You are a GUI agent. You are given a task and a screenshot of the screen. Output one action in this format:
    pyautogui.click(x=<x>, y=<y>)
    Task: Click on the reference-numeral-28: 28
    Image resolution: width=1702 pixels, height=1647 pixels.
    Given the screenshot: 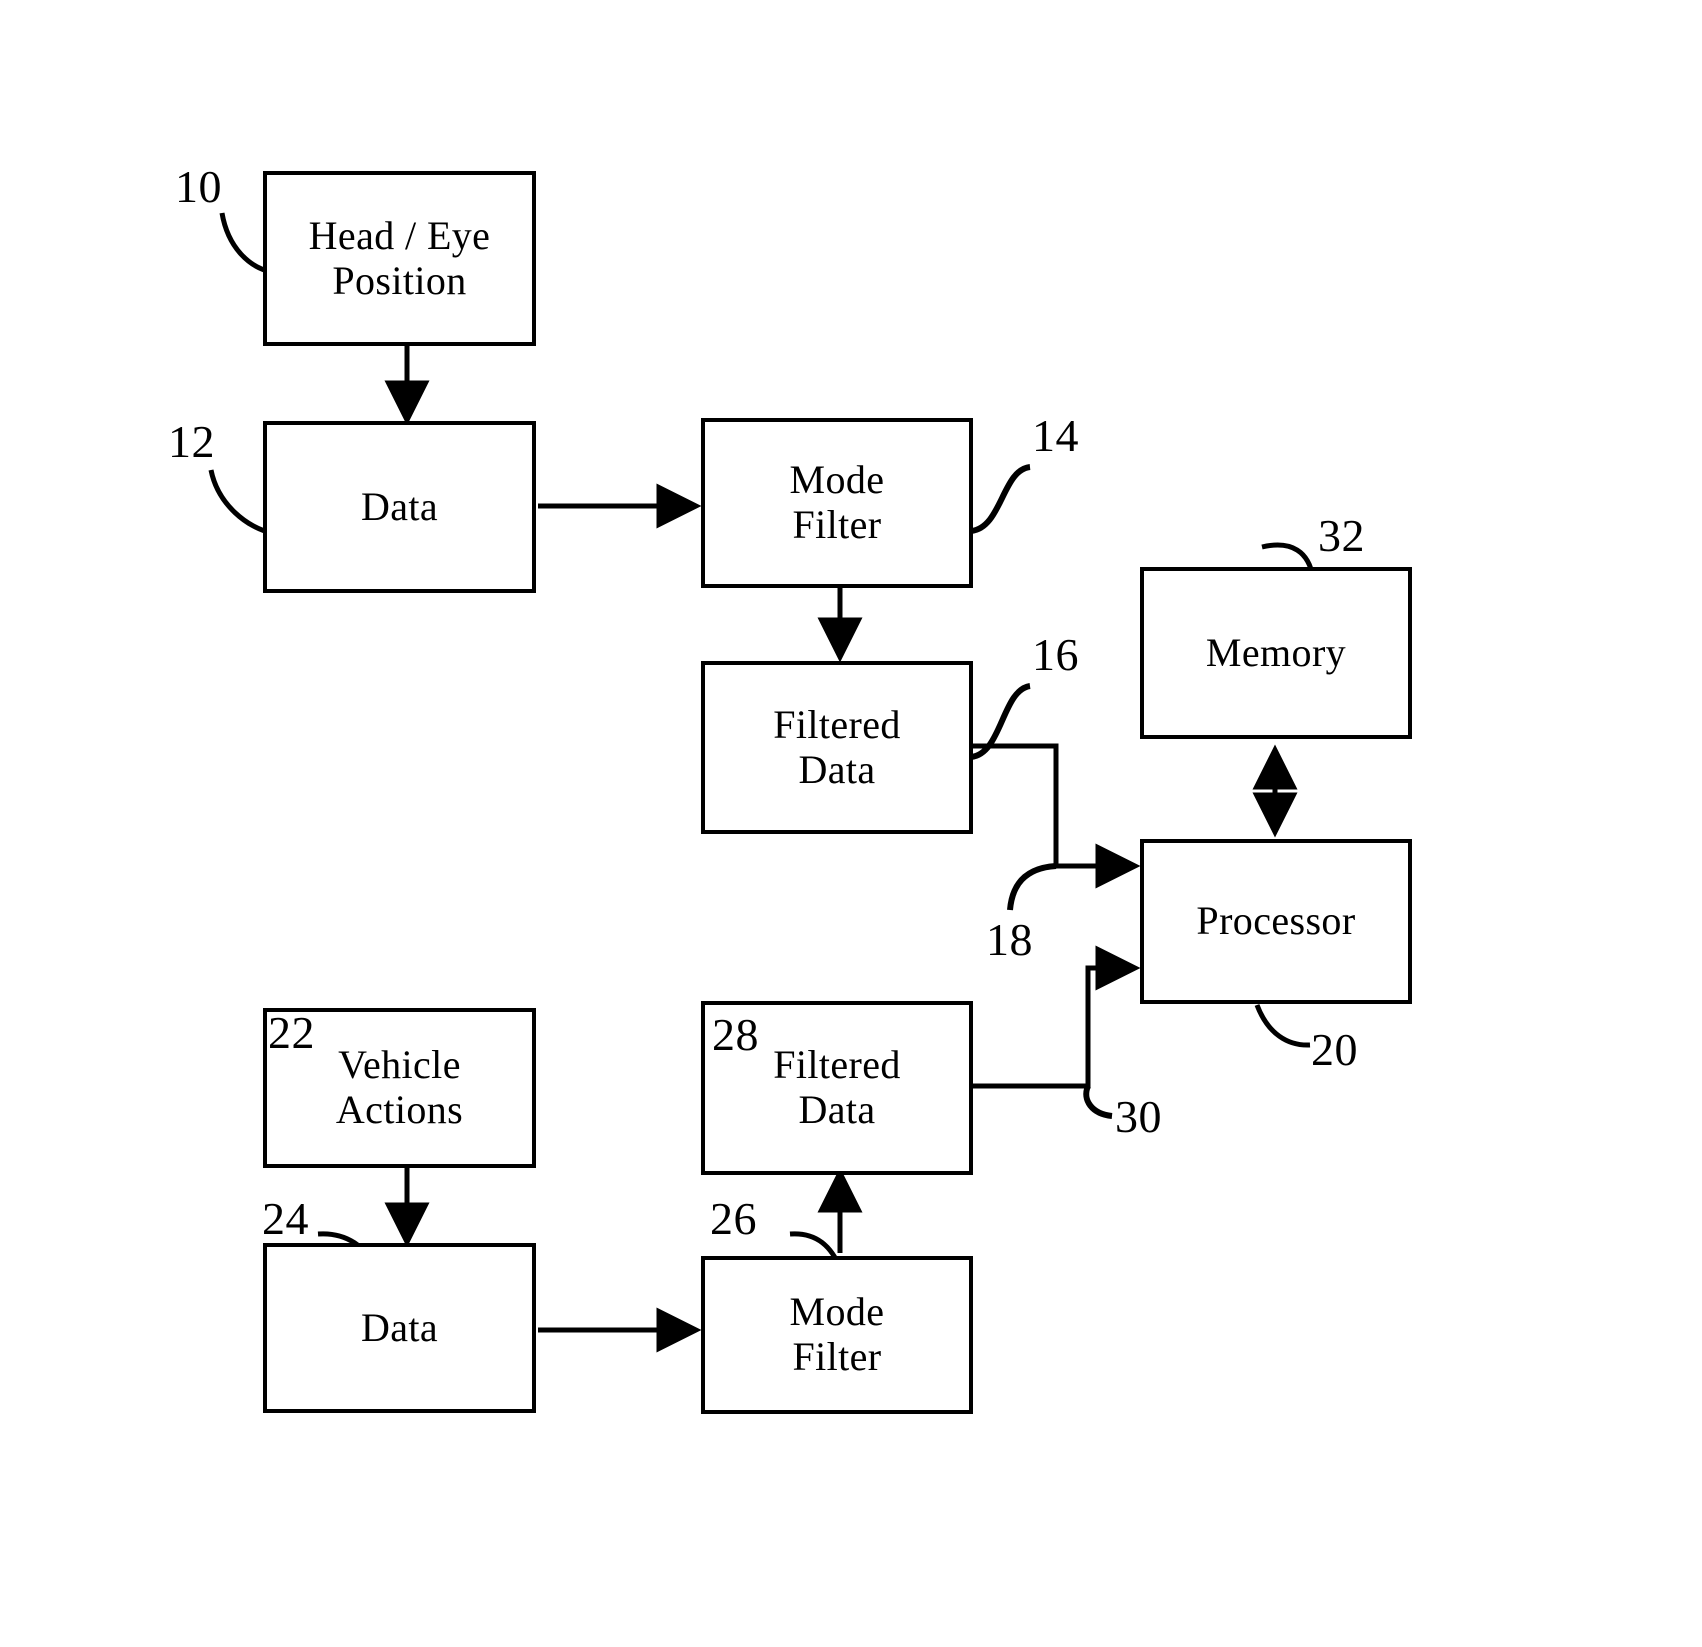 What is the action you would take?
    pyautogui.click(x=735, y=1034)
    